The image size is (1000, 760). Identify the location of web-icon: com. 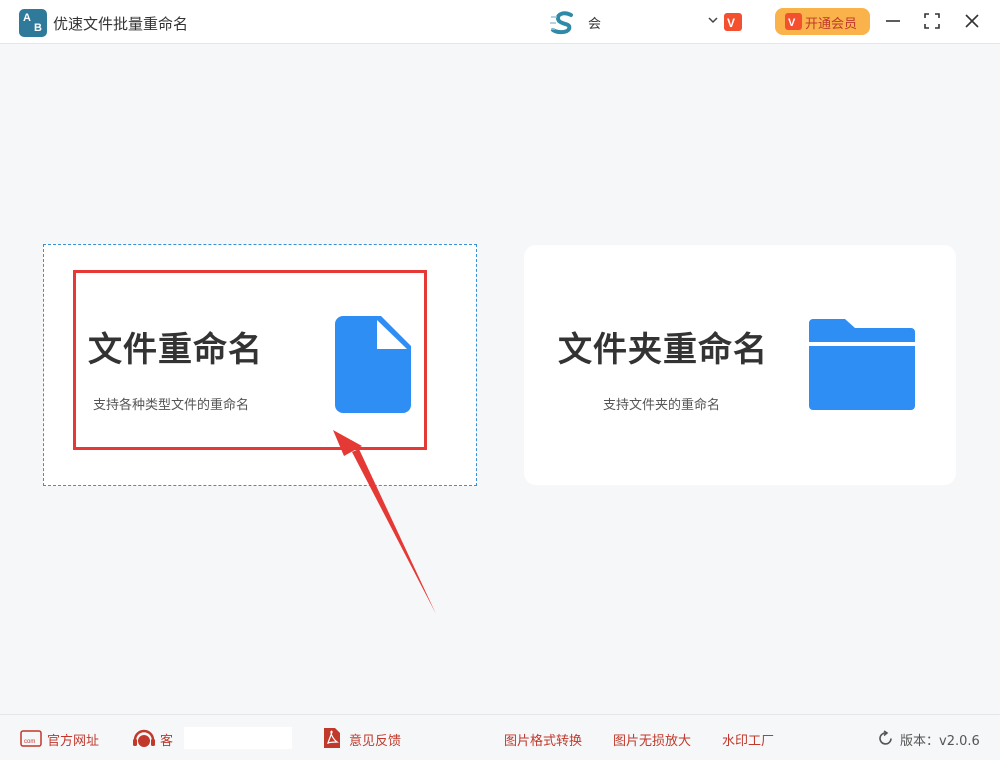
(31, 738).